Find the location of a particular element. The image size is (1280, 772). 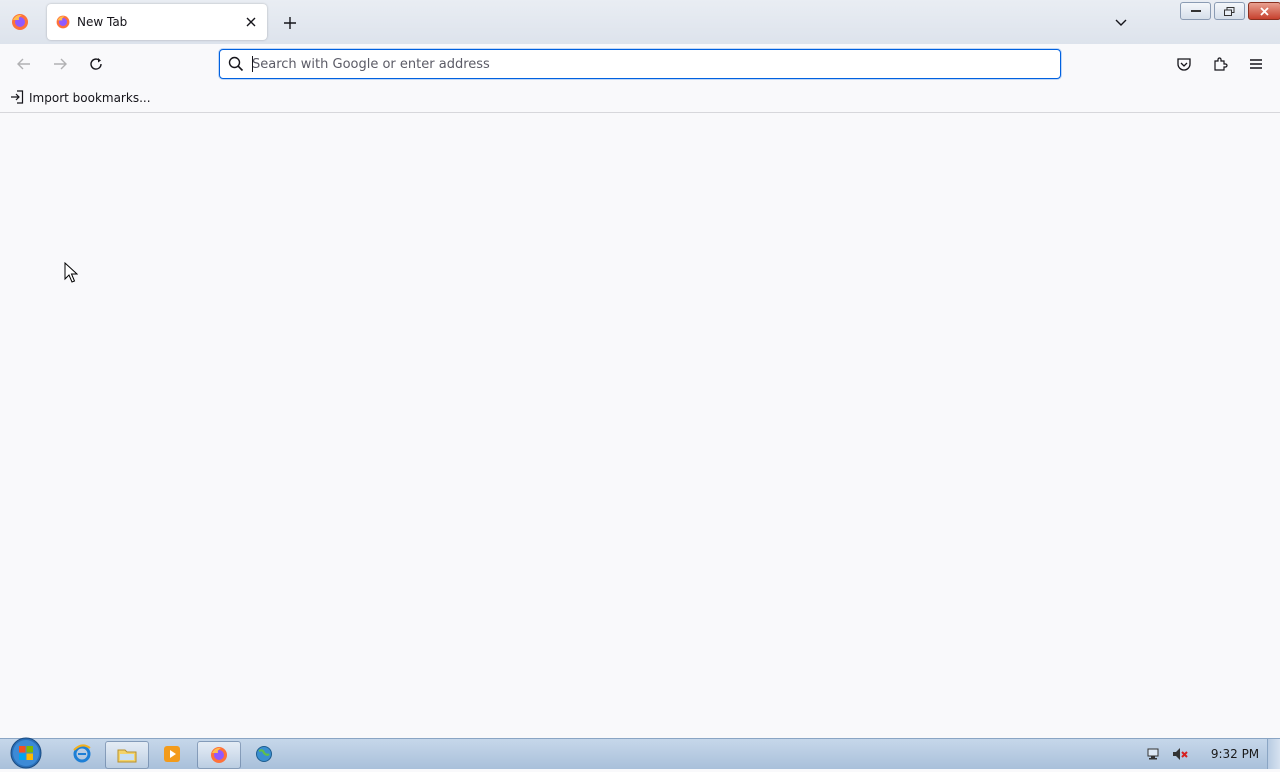

extensions-button is located at coordinates (1220, 64).